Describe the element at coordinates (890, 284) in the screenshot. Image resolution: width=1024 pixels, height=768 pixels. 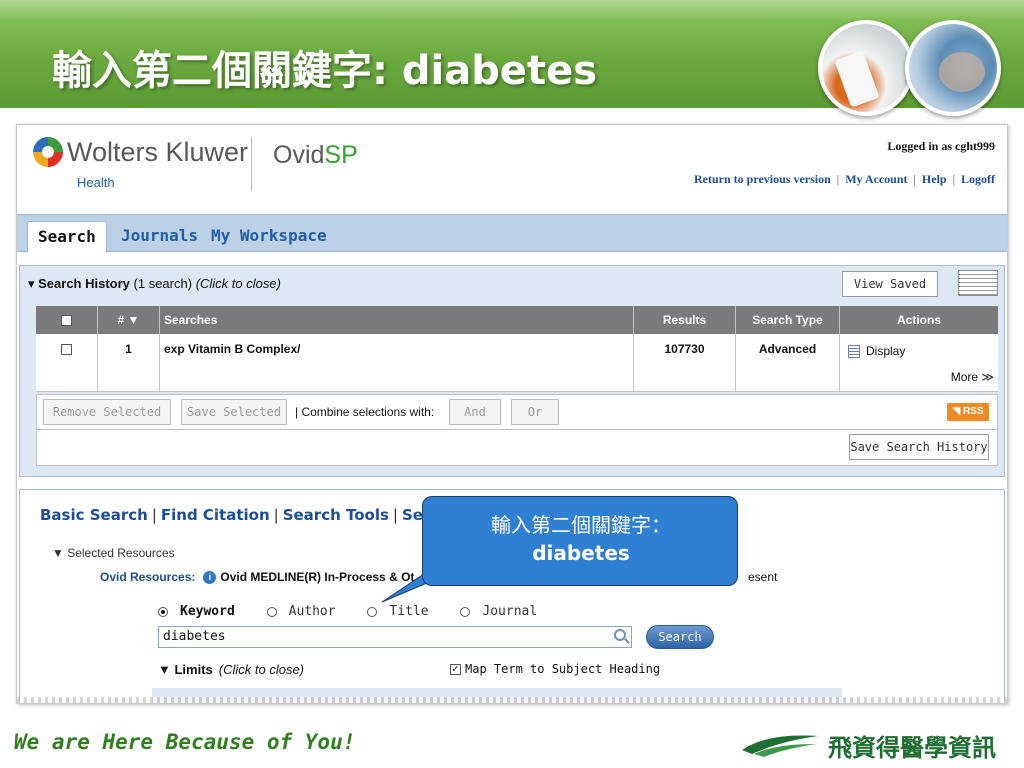
I see `view-saved-button: View Saved` at that location.